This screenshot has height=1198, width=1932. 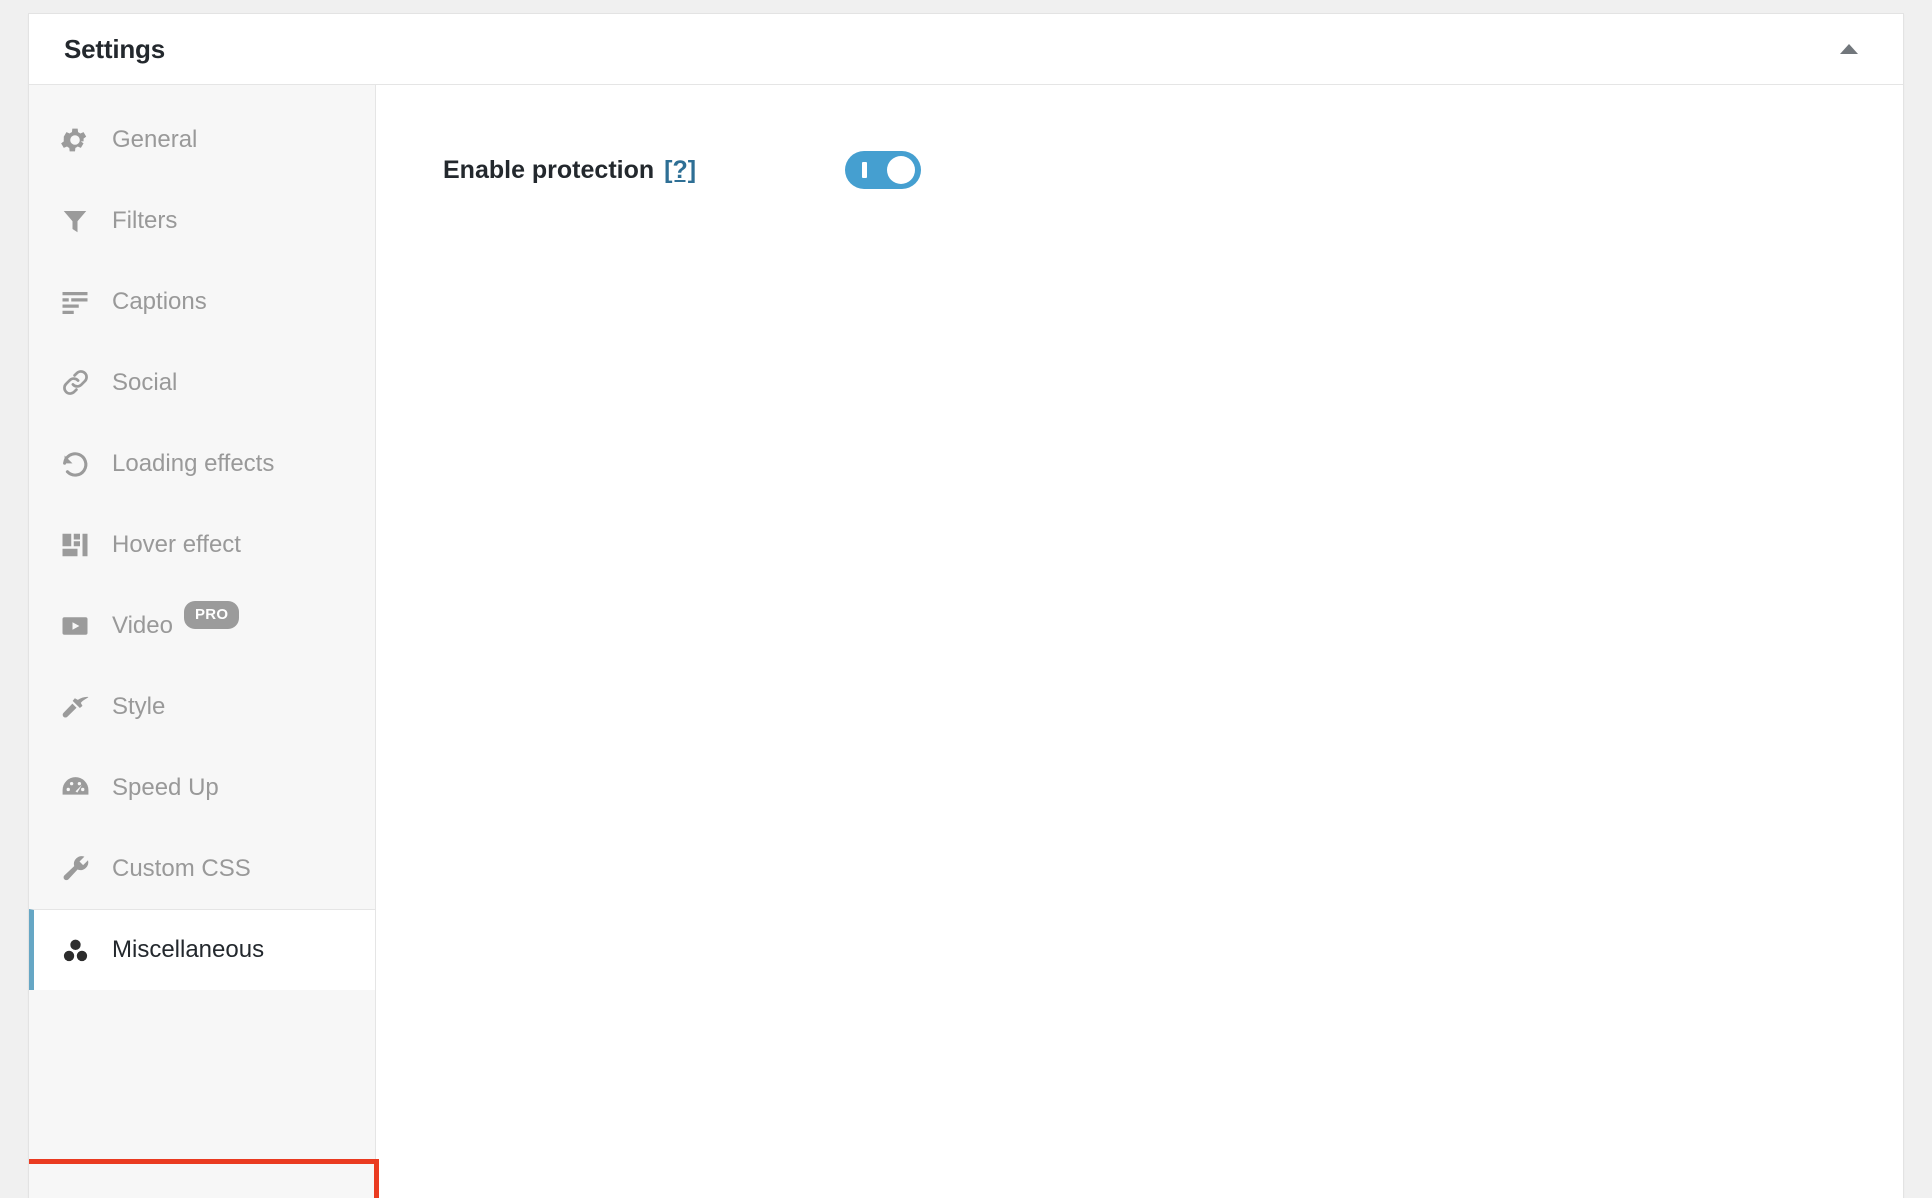 I want to click on sidebar-item-label: Hover effect, so click(x=176, y=544).